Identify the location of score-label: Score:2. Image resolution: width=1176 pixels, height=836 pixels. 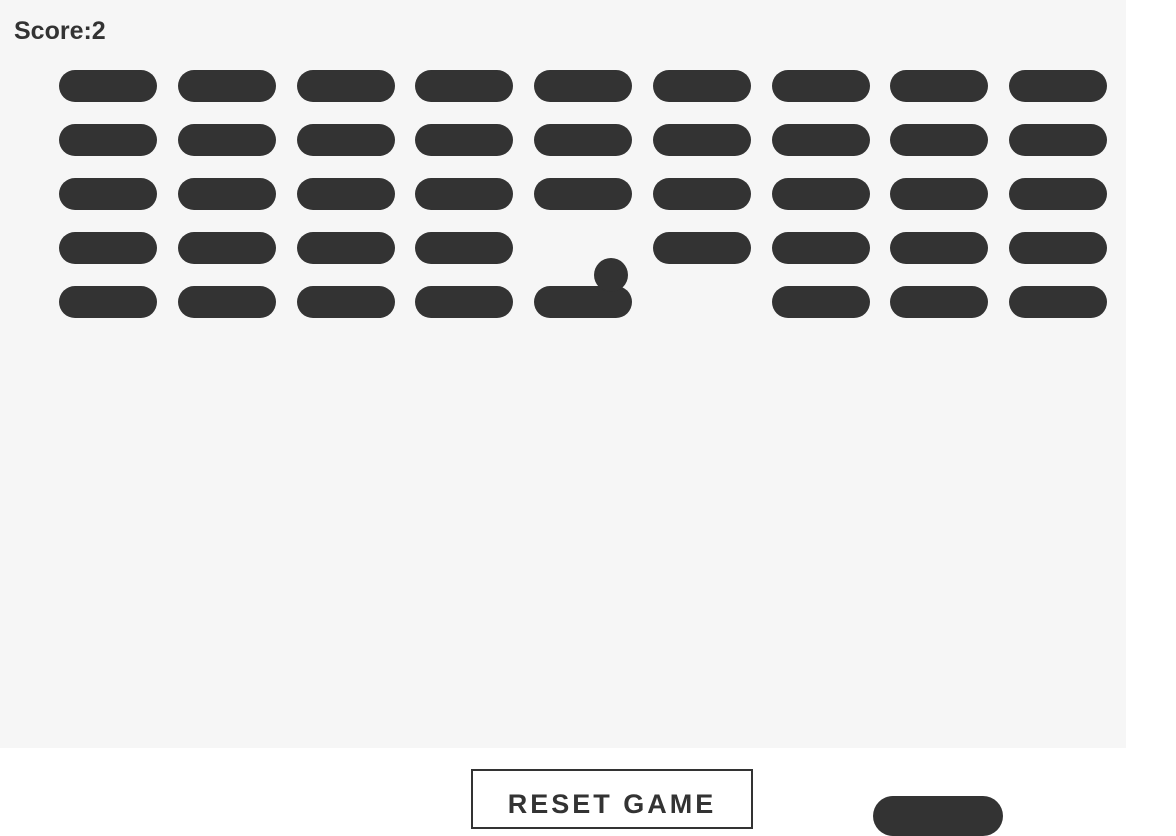
(60, 31).